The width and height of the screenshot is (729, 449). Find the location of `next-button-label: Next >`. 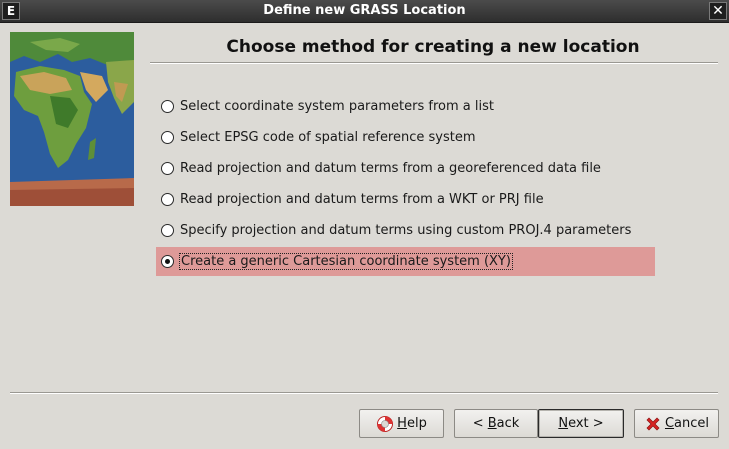

next-button-label: Next > is located at coordinates (581, 423).